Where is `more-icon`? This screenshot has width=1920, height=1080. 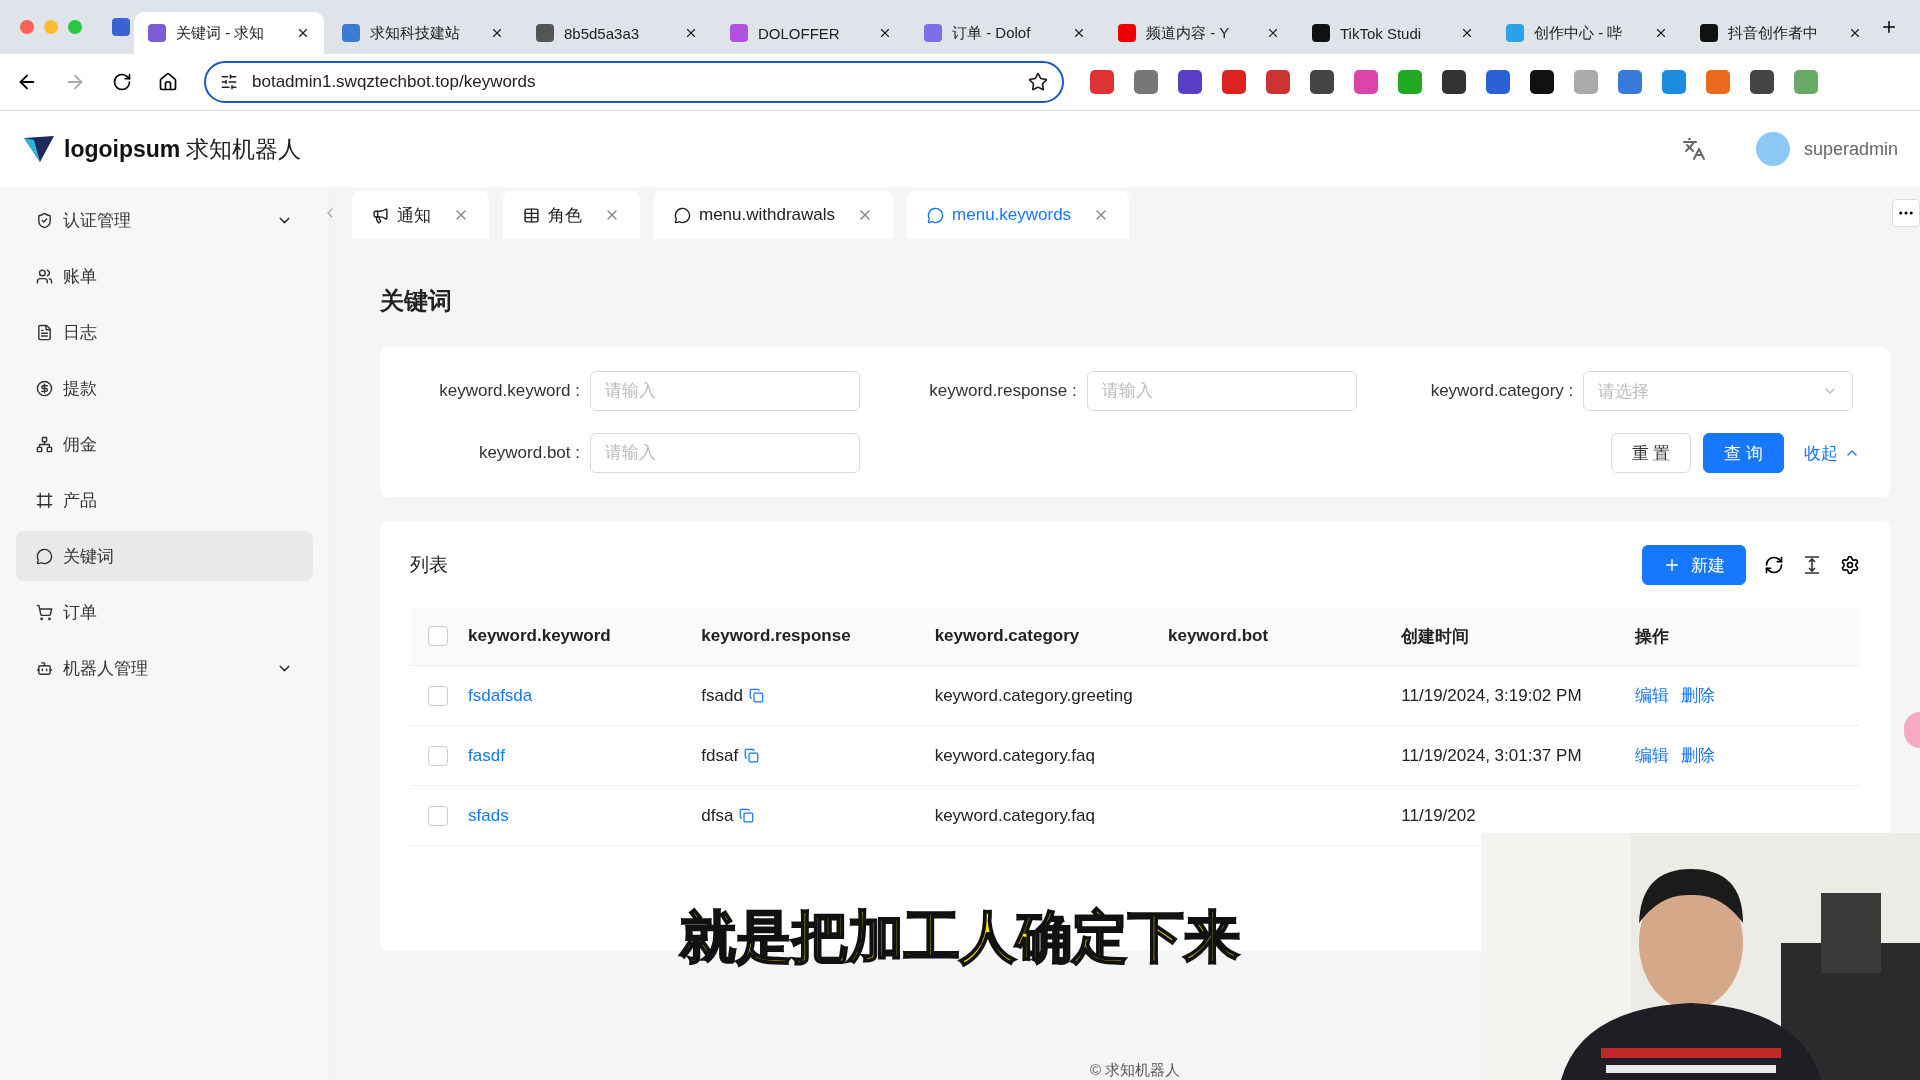
more-icon is located at coordinates (1906, 213).